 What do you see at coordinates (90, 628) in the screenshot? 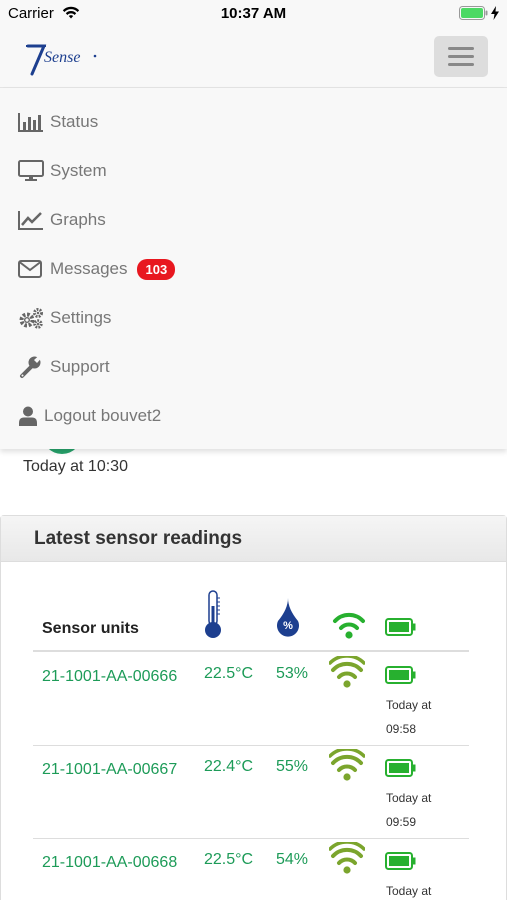
I see `sensor-units-header: Sensor units` at bounding box center [90, 628].